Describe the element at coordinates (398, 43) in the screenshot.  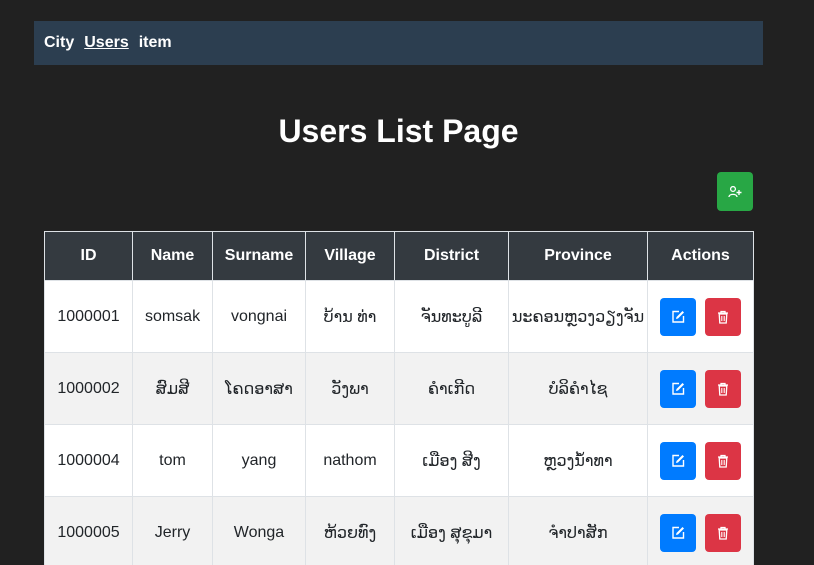
I see `navbar: City Users item` at that location.